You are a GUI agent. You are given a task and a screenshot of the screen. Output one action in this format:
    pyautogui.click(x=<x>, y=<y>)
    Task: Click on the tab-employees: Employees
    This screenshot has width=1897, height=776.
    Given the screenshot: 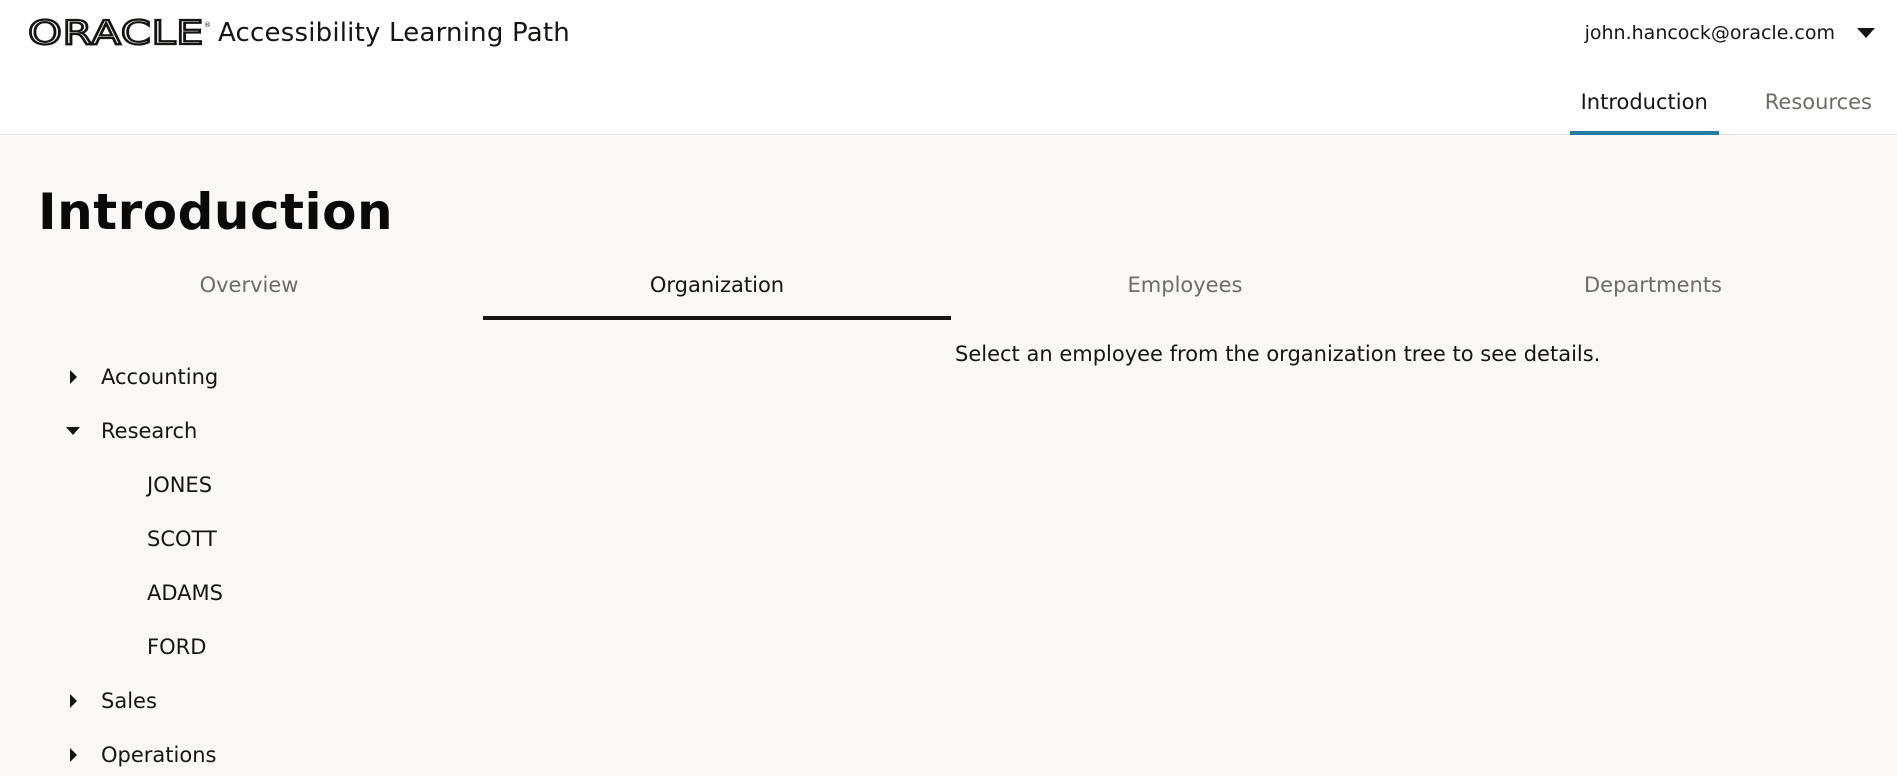 What is the action you would take?
    pyautogui.click(x=1185, y=292)
    